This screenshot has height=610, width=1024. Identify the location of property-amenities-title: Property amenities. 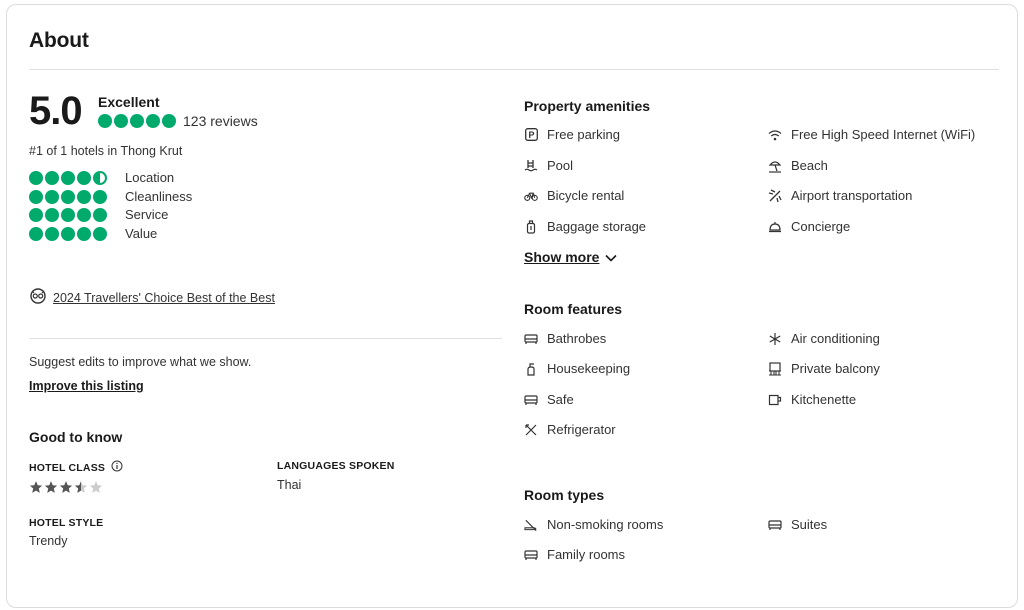
(587, 106).